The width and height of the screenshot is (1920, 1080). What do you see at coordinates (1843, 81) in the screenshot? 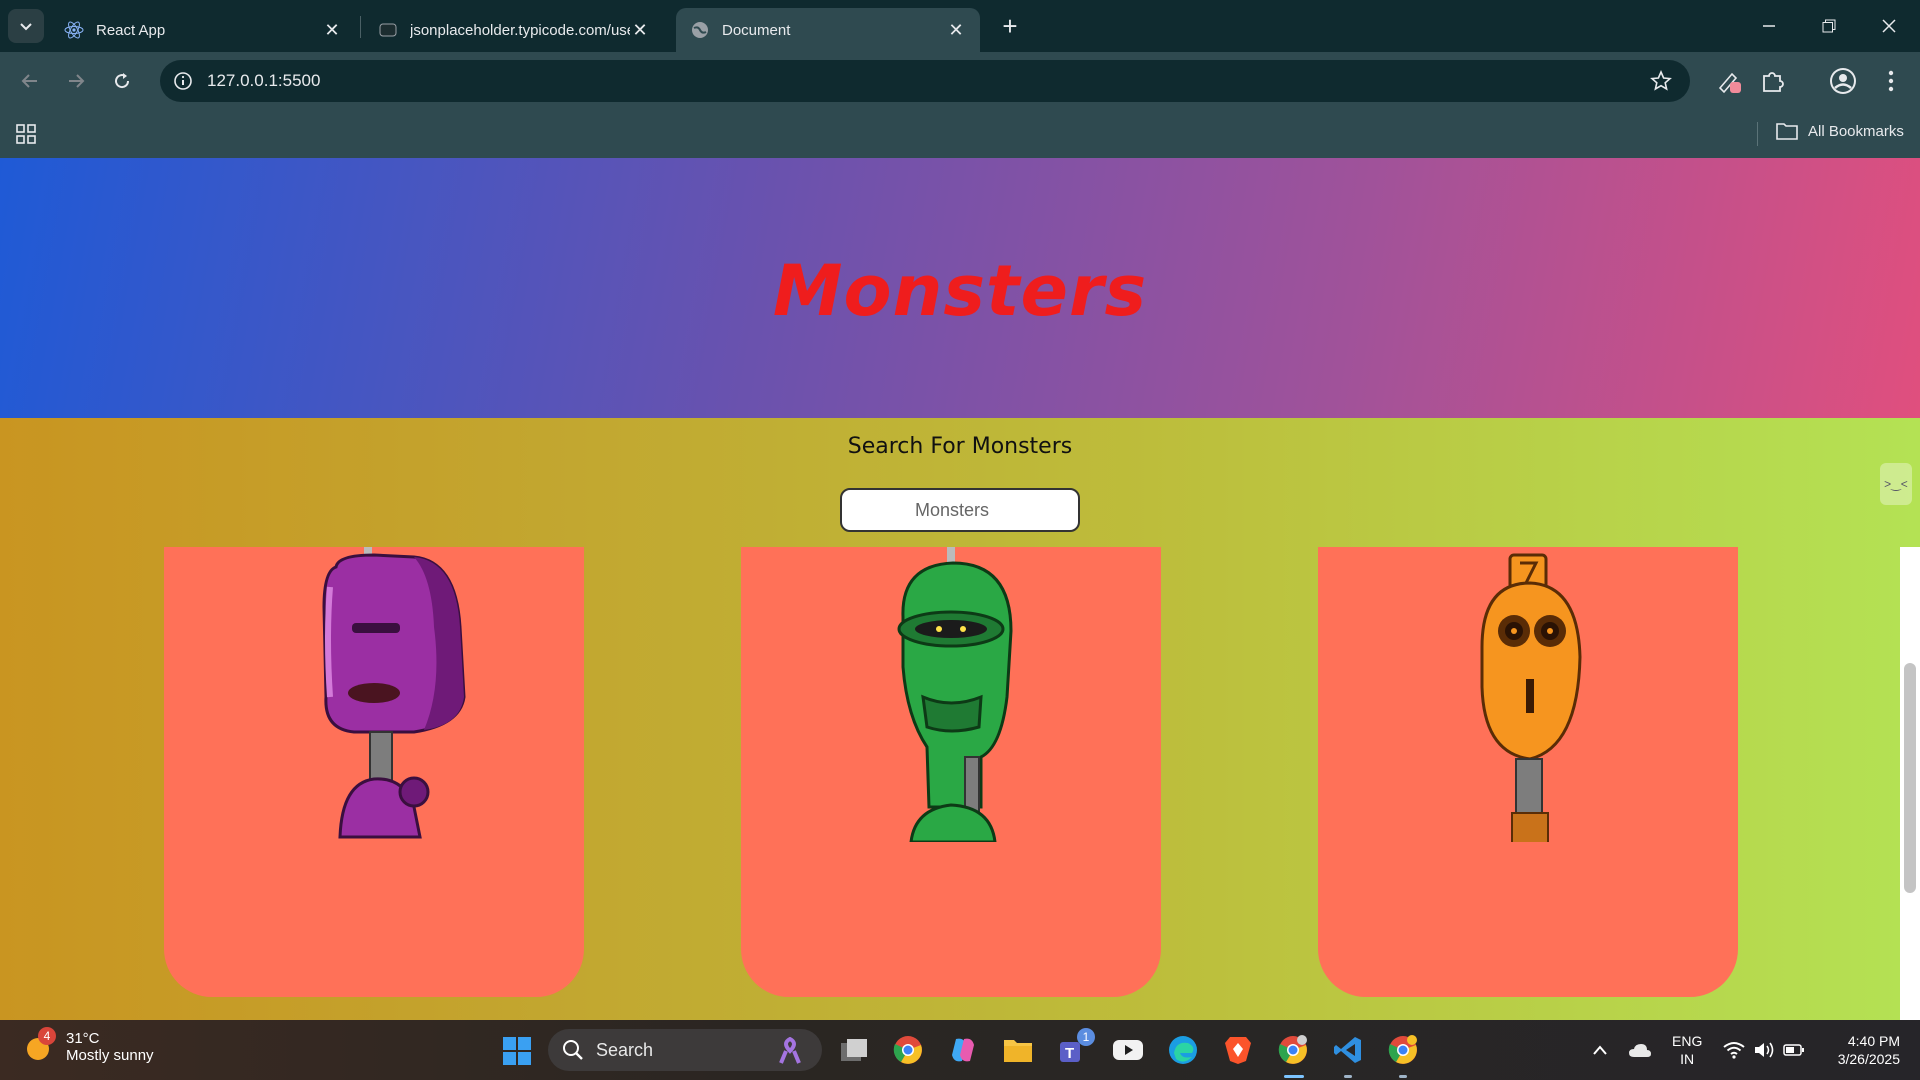
I see `profile-avatar-icon` at bounding box center [1843, 81].